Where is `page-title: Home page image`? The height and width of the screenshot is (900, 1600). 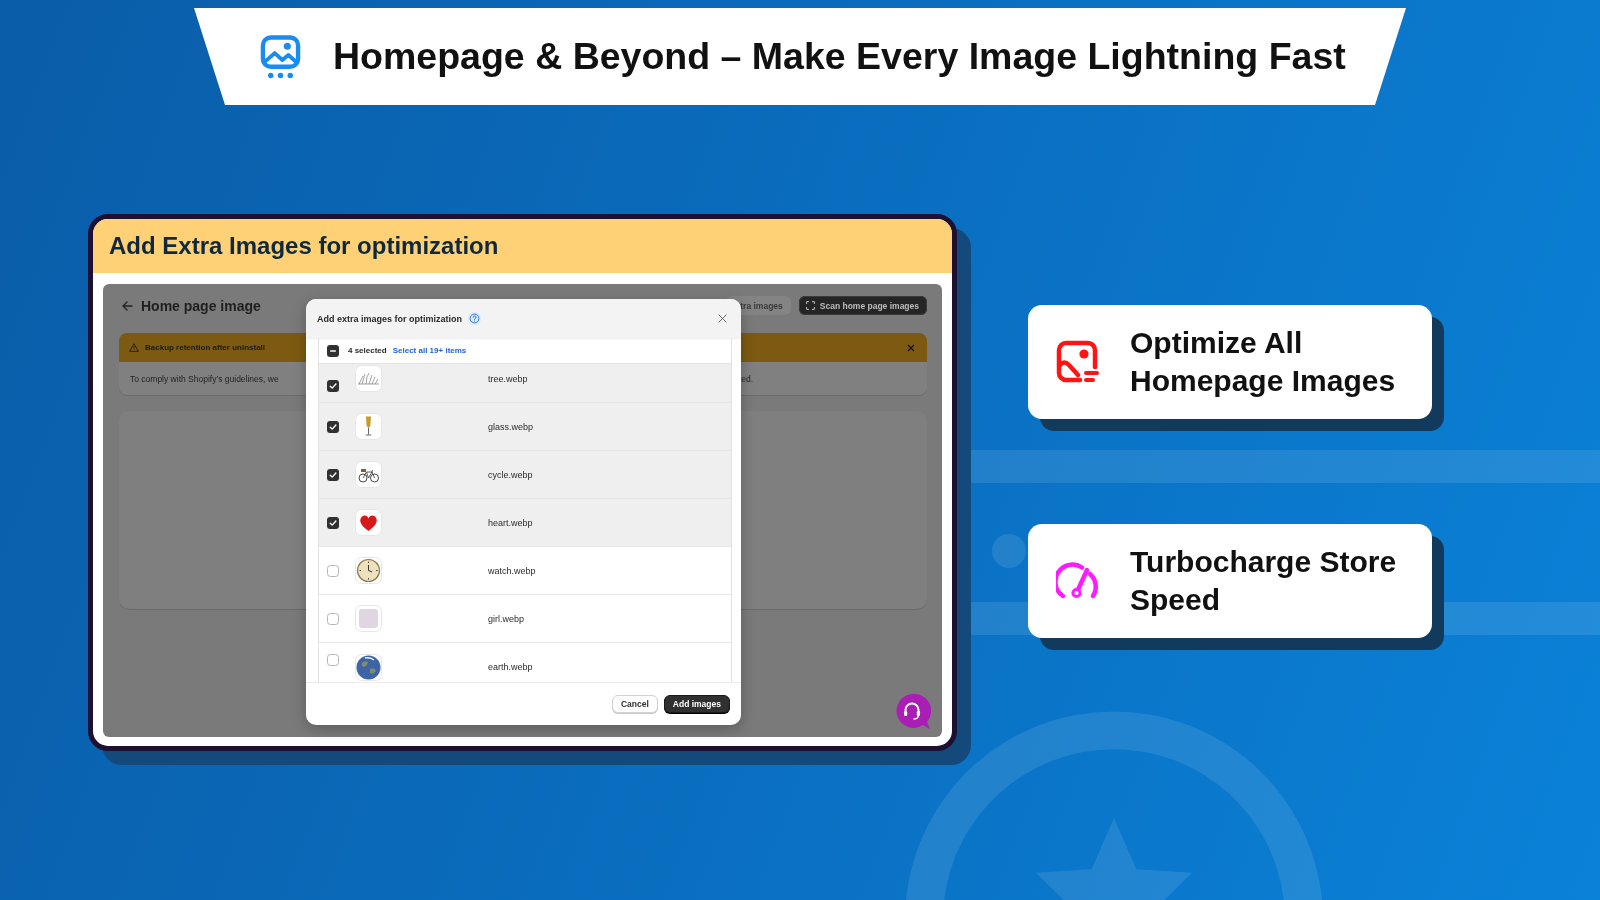
page-title: Home page image is located at coordinates (201, 305).